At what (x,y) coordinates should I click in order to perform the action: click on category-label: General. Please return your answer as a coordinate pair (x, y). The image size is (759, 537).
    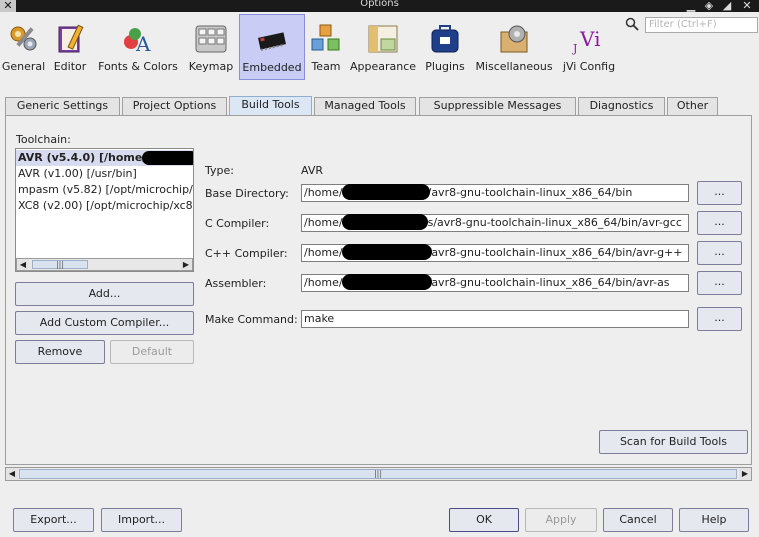
    Looking at the image, I should click on (23, 66).